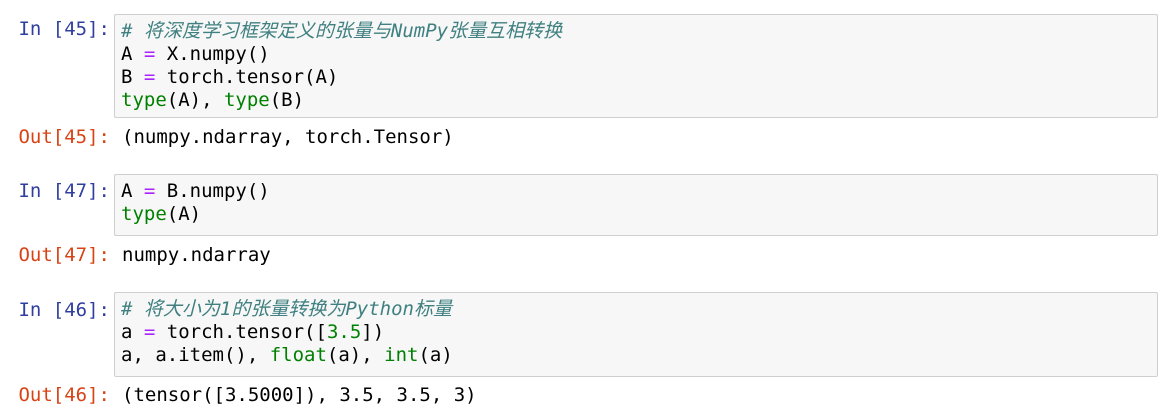  What do you see at coordinates (64, 29) in the screenshot?
I see `input-prompt: In [45]:` at bounding box center [64, 29].